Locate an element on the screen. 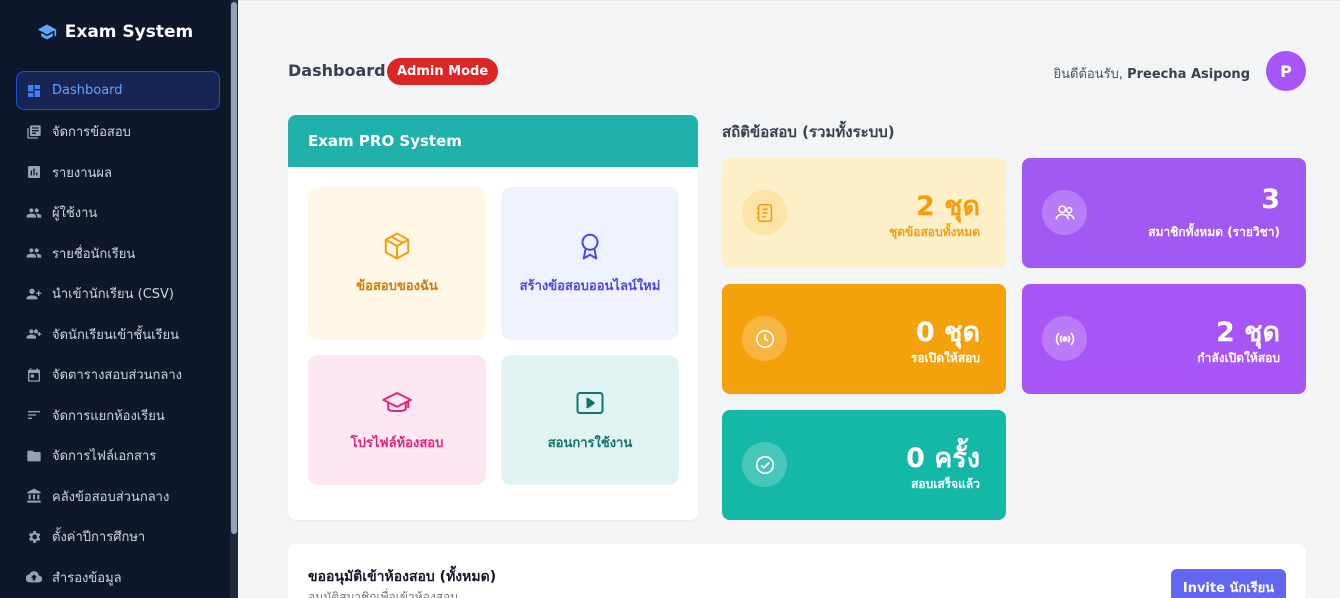  stats-title: สถิติข้อสอบ (รวมทั้งระบบ) is located at coordinates (808, 132).